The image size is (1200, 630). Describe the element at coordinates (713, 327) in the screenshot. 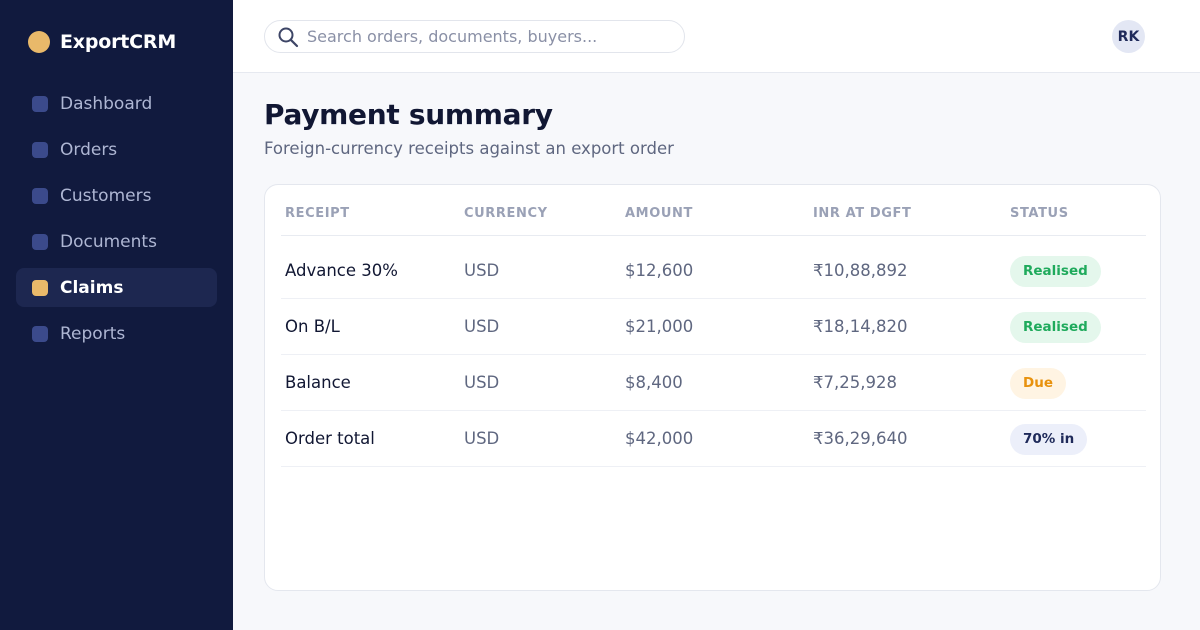

I see `table-row: On B/L USD $21,000 ₹18,14,820 Realised` at that location.